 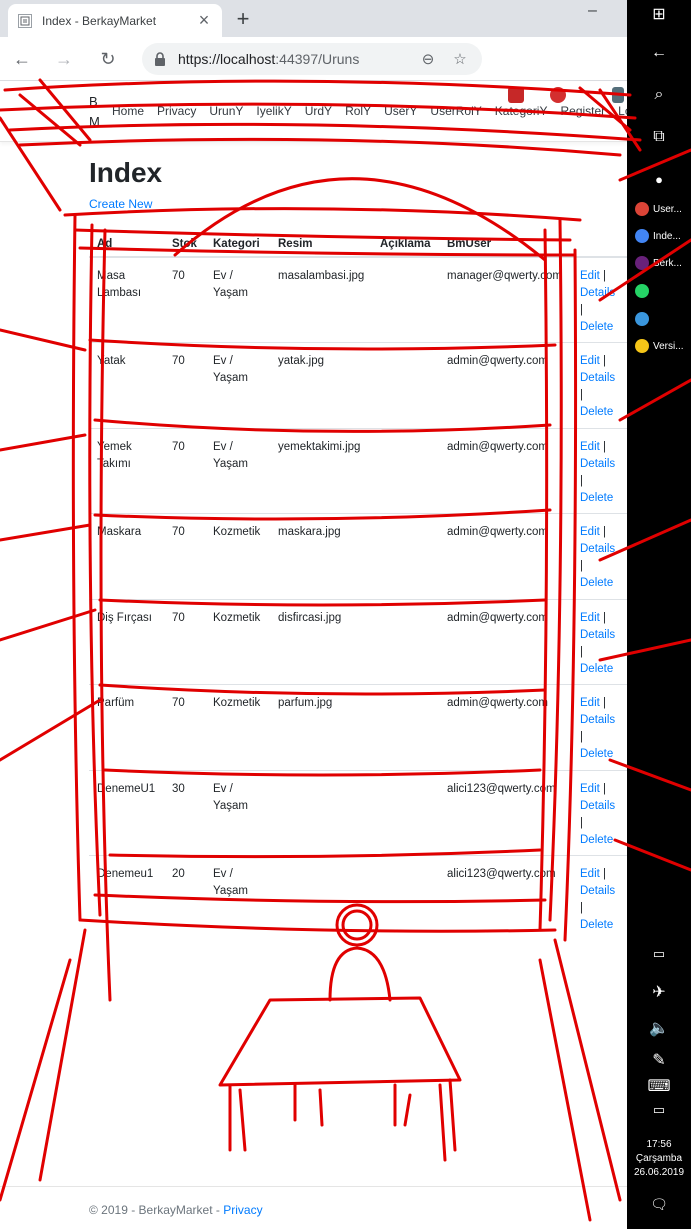 I want to click on pen-icon: ✎, so click(x=659, y=1060).